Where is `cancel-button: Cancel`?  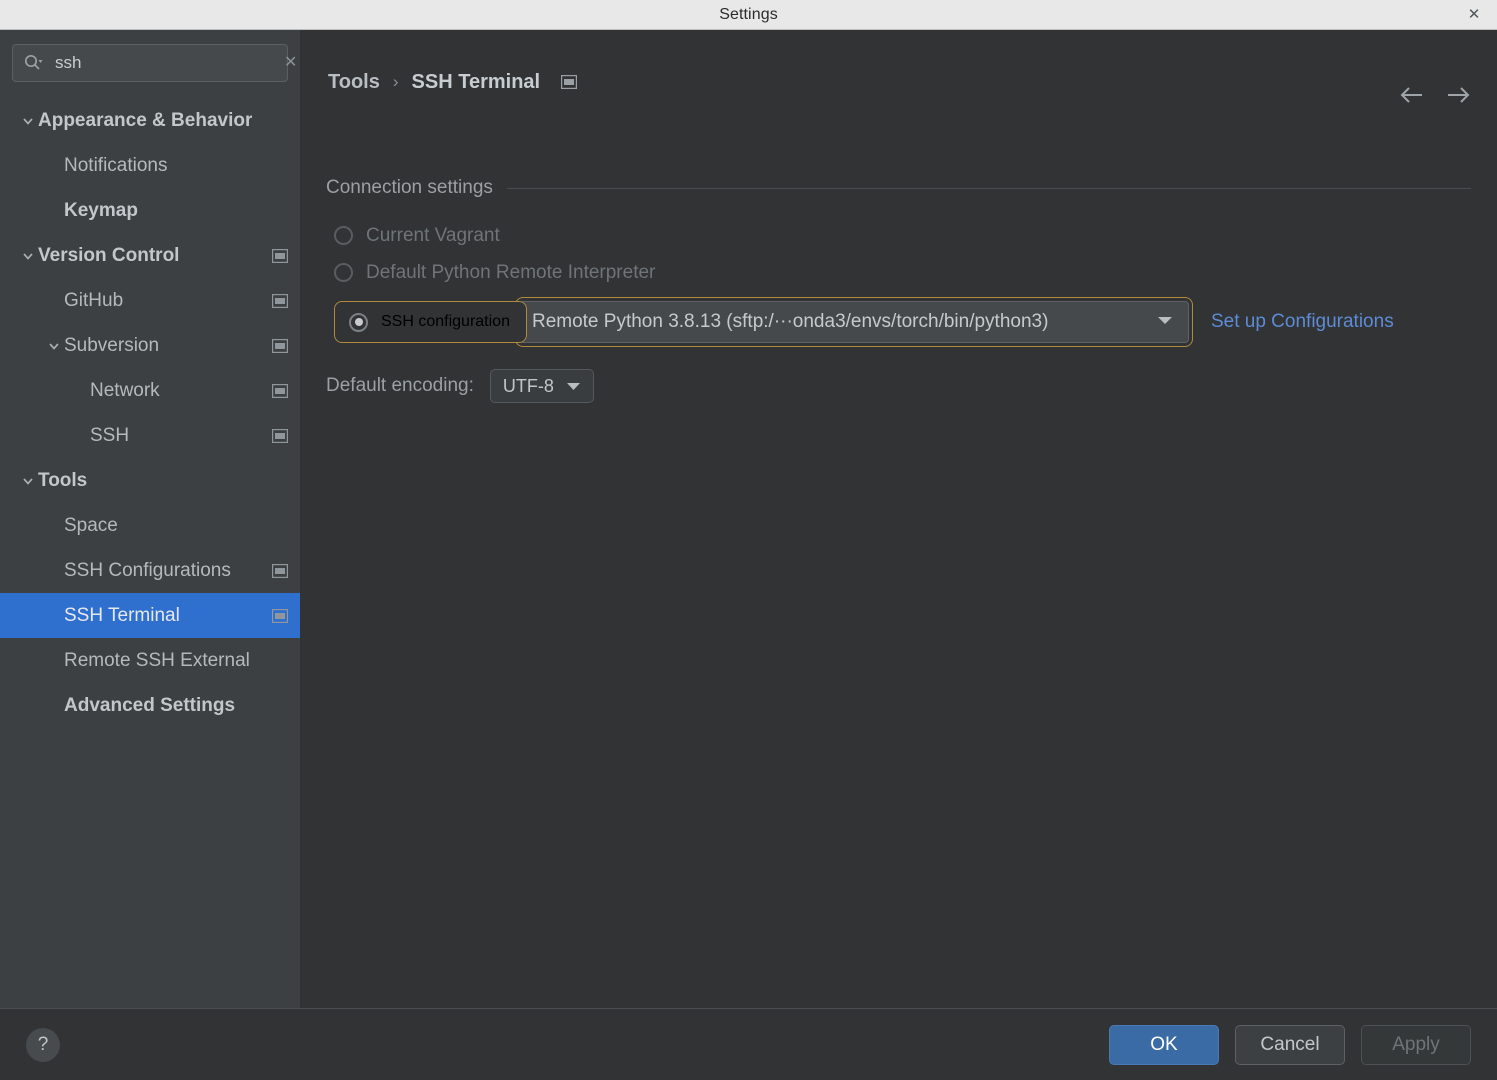 cancel-button: Cancel is located at coordinates (1290, 1044).